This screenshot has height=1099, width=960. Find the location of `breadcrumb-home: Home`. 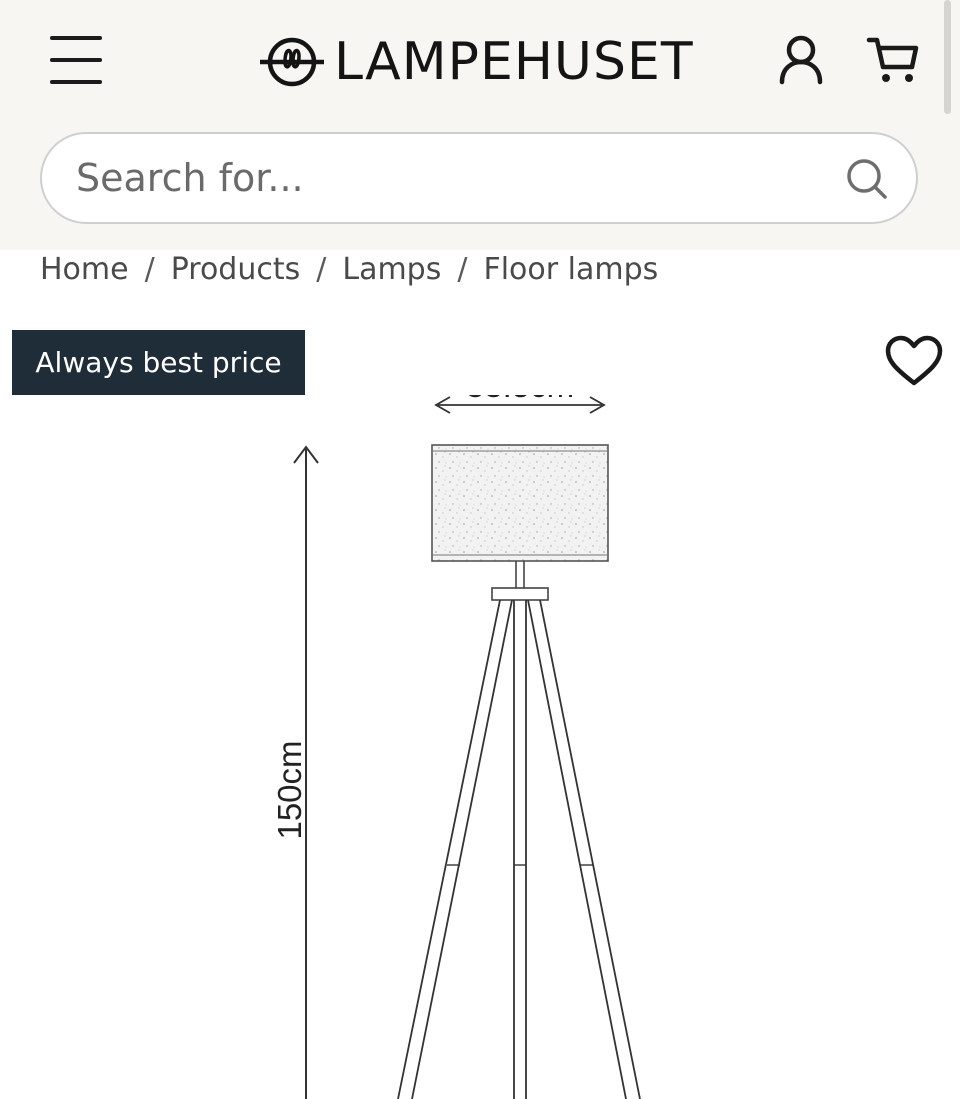

breadcrumb-home: Home is located at coordinates (84, 269).